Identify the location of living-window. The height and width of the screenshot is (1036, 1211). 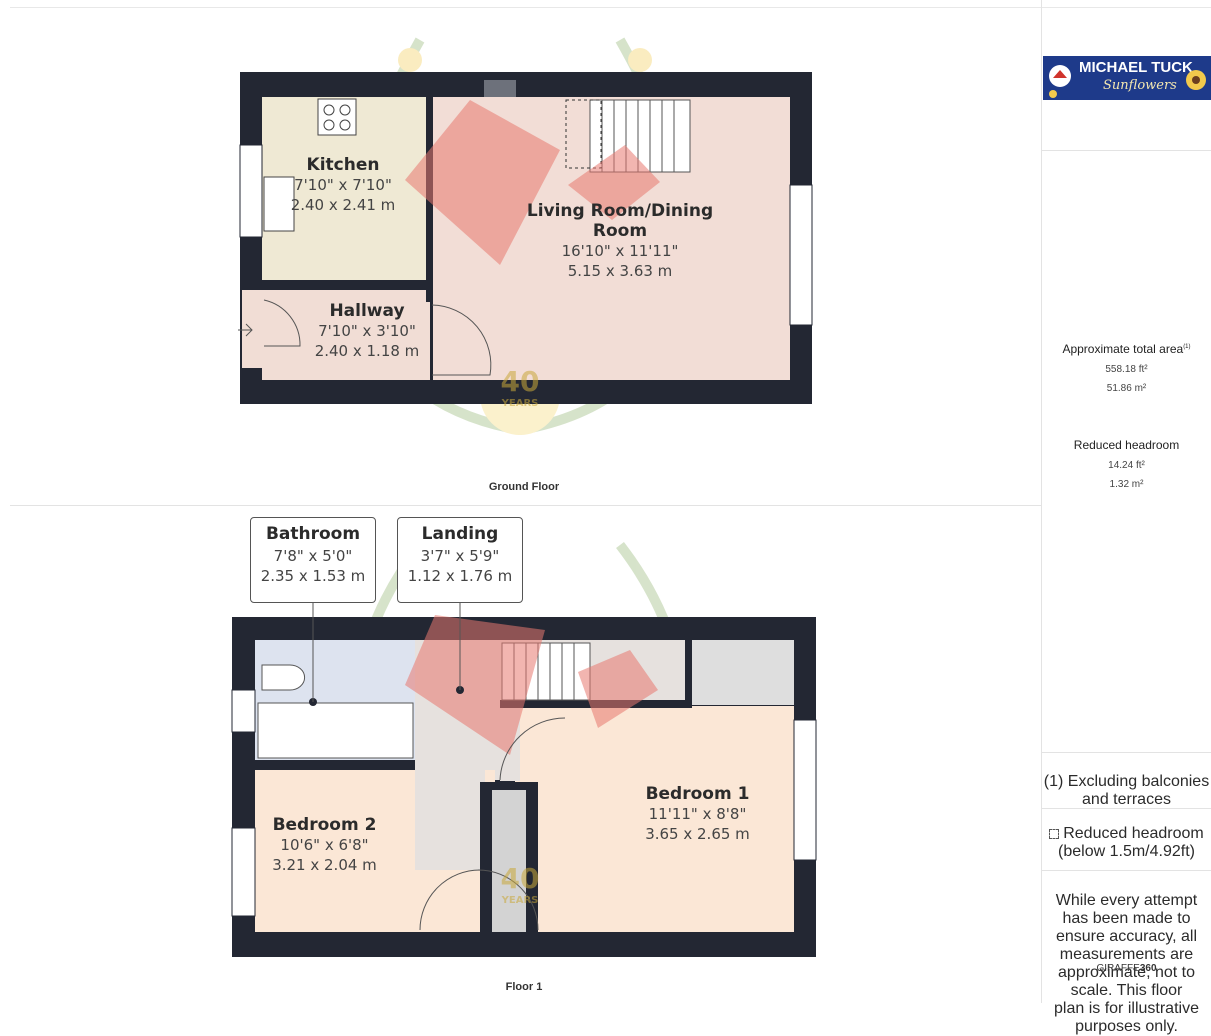
(801, 255).